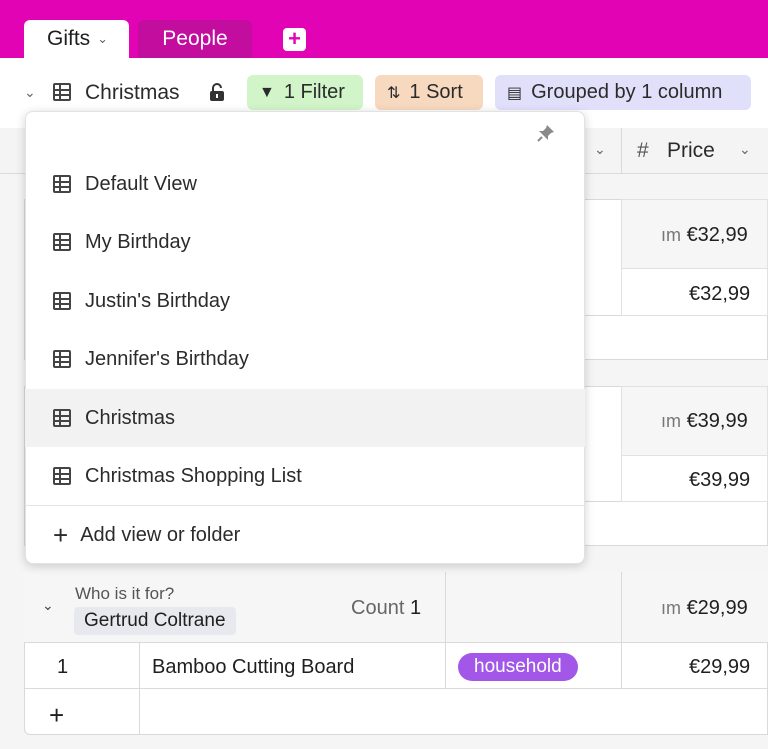  What do you see at coordinates (61, 535) in the screenshot?
I see `plus-icon: +` at bounding box center [61, 535].